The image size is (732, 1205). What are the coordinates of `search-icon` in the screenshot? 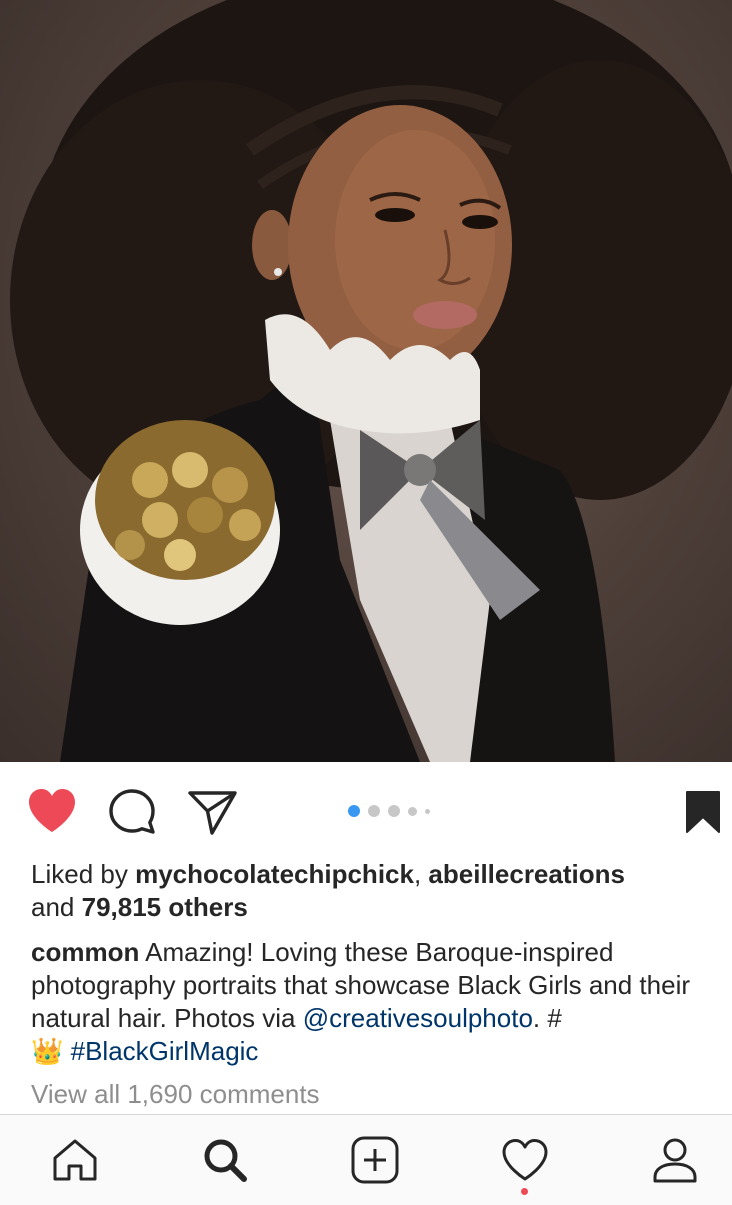 It's located at (225, 1160).